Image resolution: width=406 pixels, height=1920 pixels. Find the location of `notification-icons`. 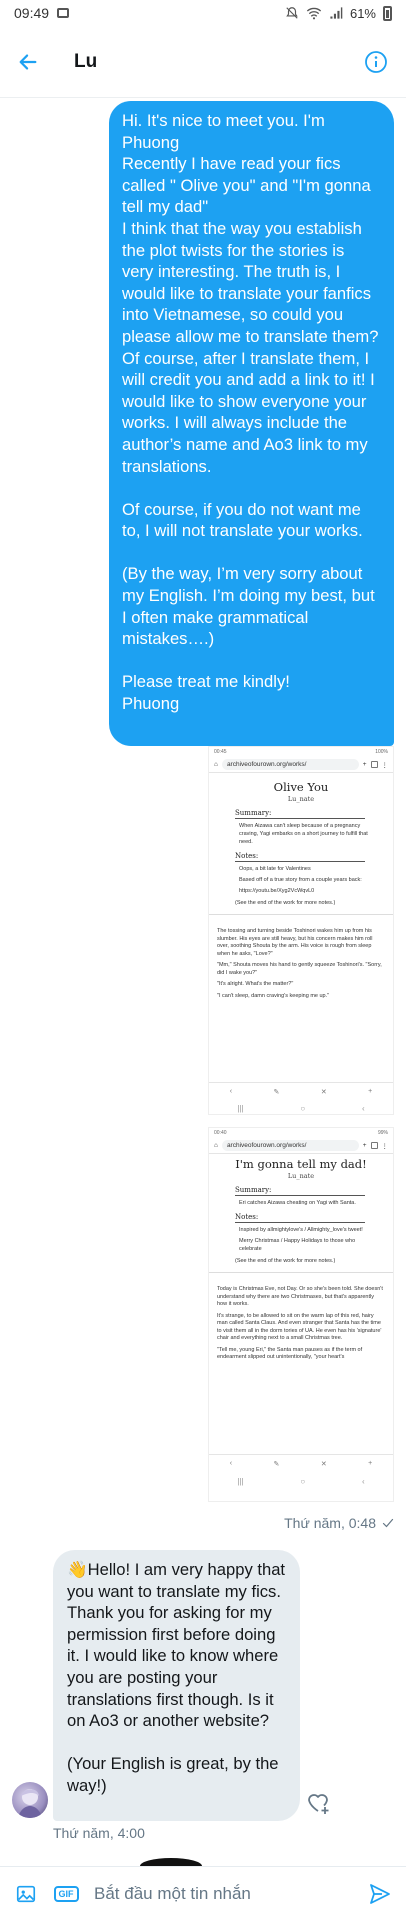

notification-icons is located at coordinates (63, 13).